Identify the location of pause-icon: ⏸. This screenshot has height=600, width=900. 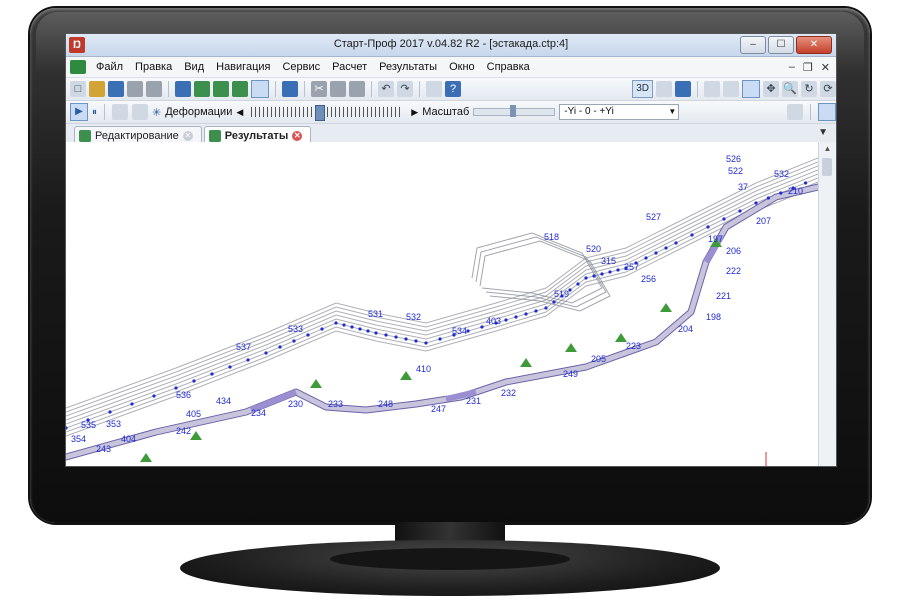
(94, 112).